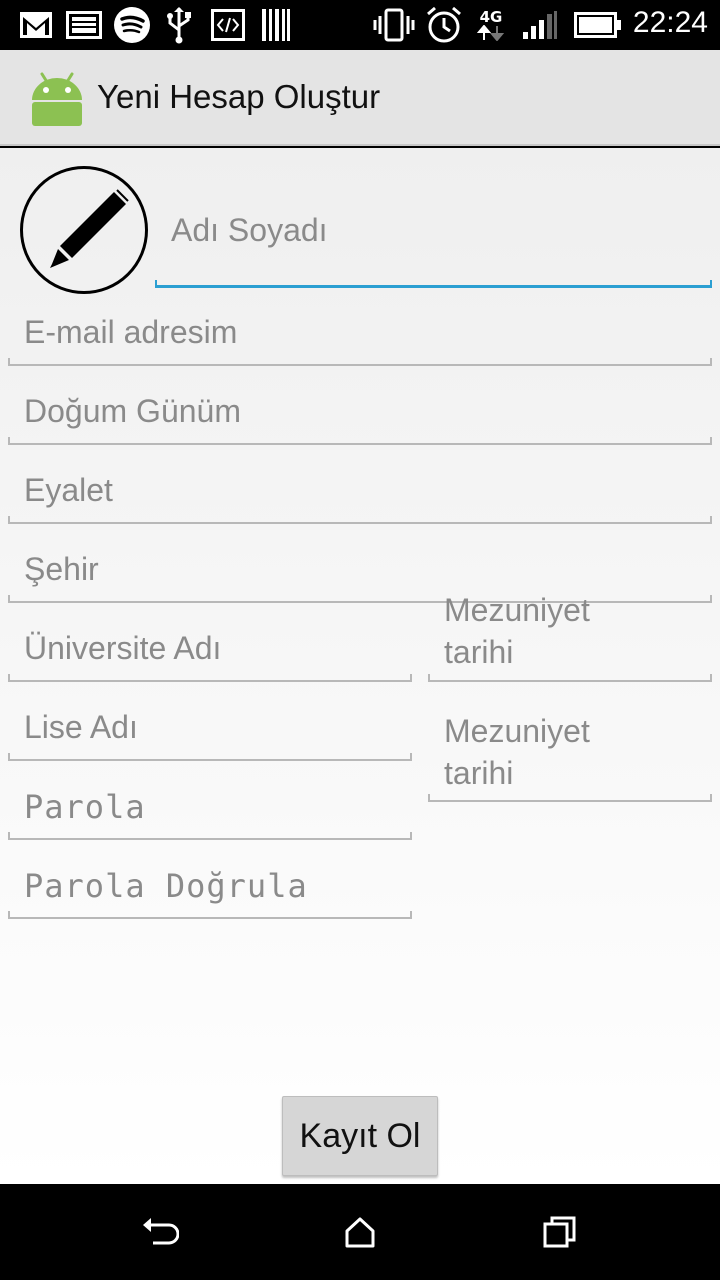 This screenshot has height=1280, width=720. Describe the element at coordinates (479, 773) in the screenshot. I see `highschool-graduation-line2: tarihi` at that location.